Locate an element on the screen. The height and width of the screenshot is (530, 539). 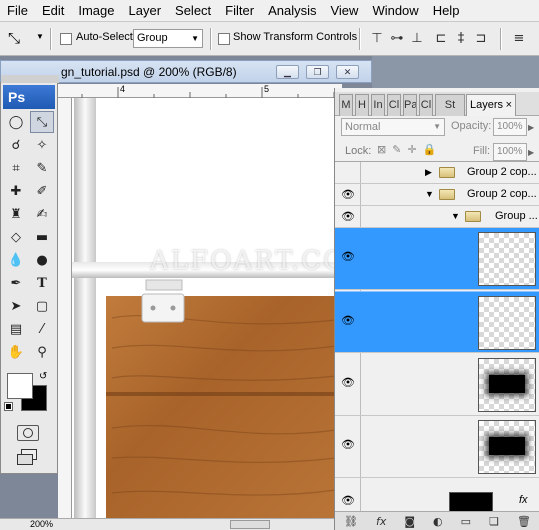
lasso-tool-icon: ◯ is located at coordinates (16, 122).